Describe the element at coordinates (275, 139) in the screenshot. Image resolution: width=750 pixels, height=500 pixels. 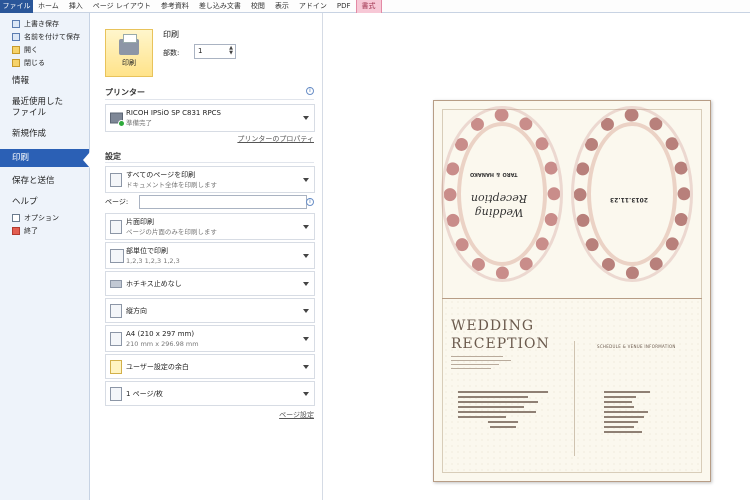
I see `printer-properties-link: プリンターのプロパティ` at that location.